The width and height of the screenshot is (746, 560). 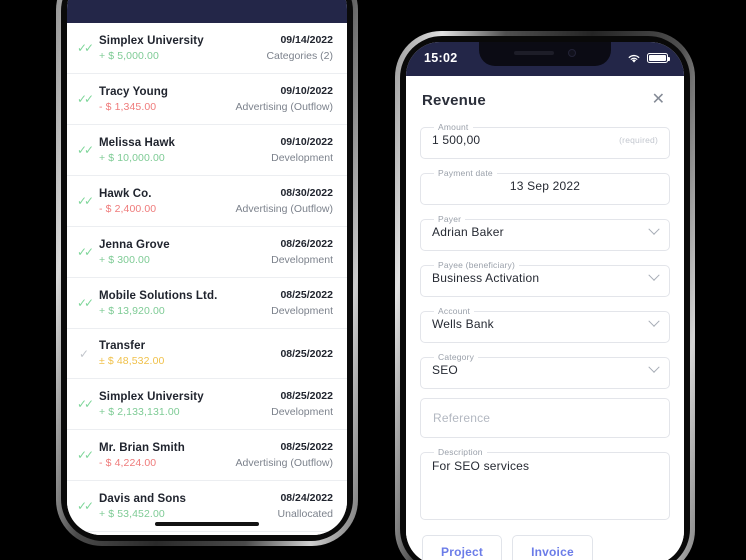 What do you see at coordinates (134, 244) in the screenshot?
I see `transaction-name: Jenna Grove` at bounding box center [134, 244].